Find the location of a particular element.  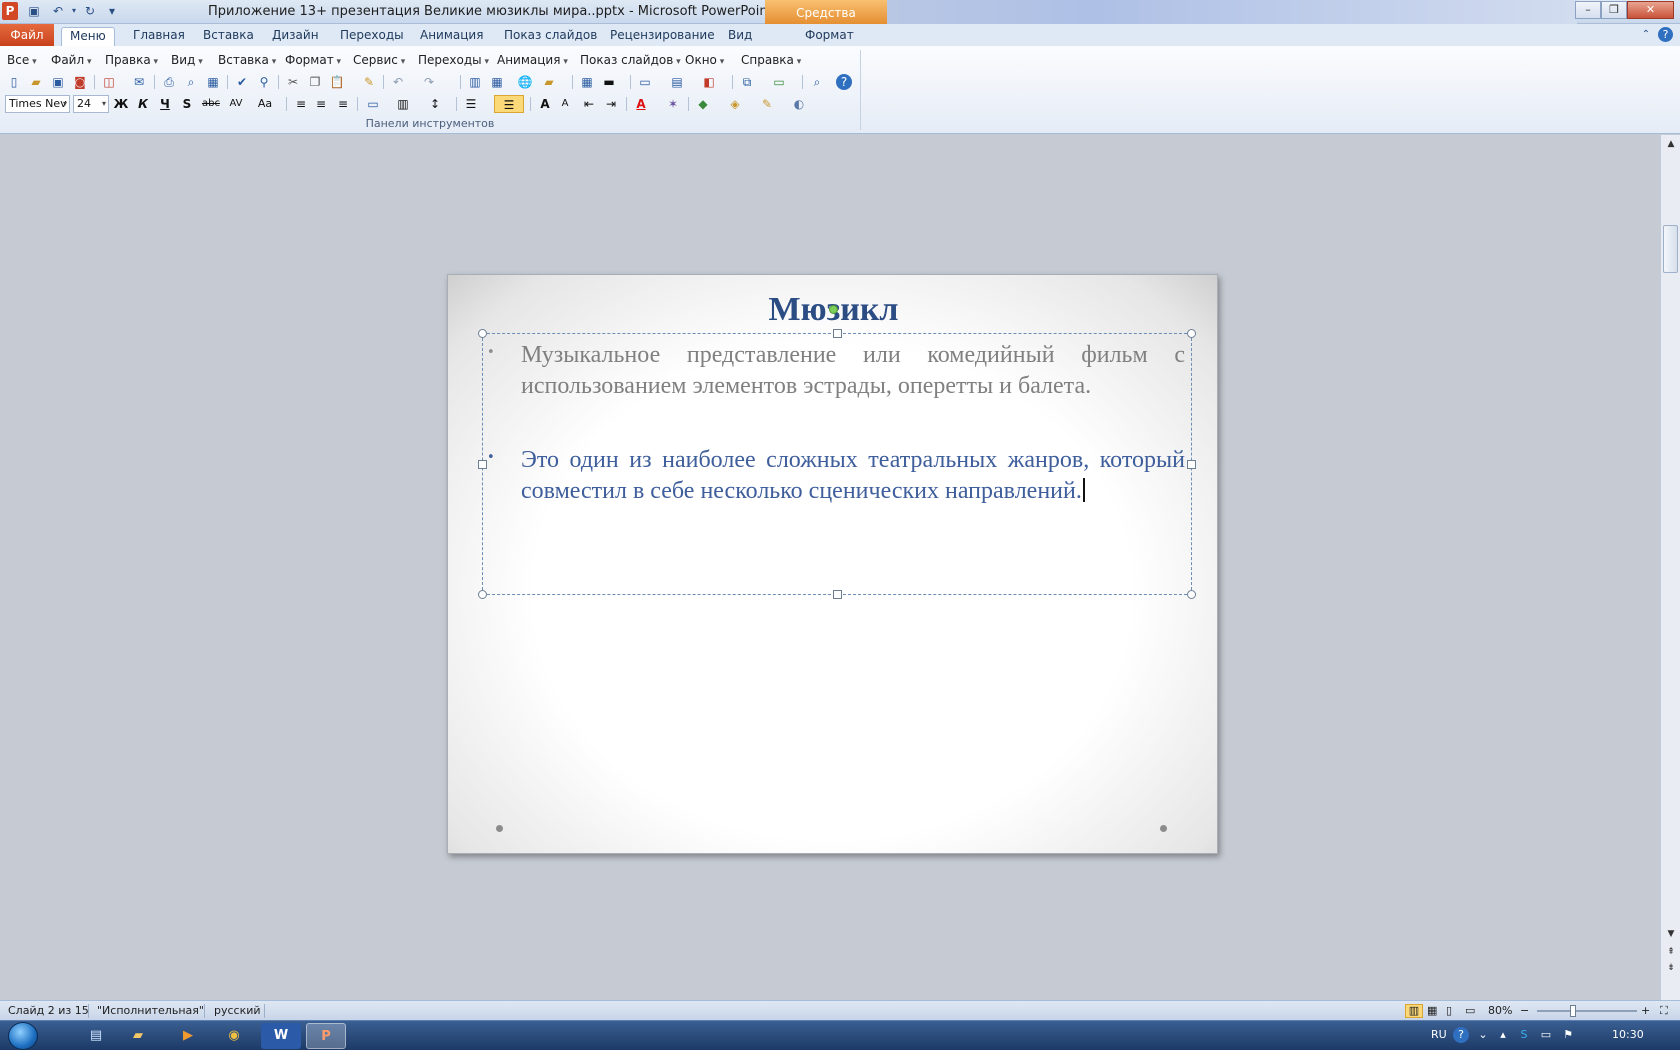

close-button: ✕ is located at coordinates (1650, 10).